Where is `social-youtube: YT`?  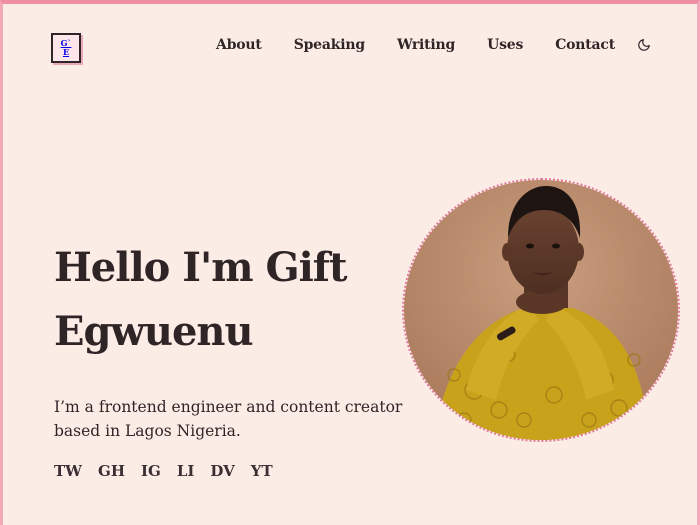 social-youtube: YT is located at coordinates (262, 471).